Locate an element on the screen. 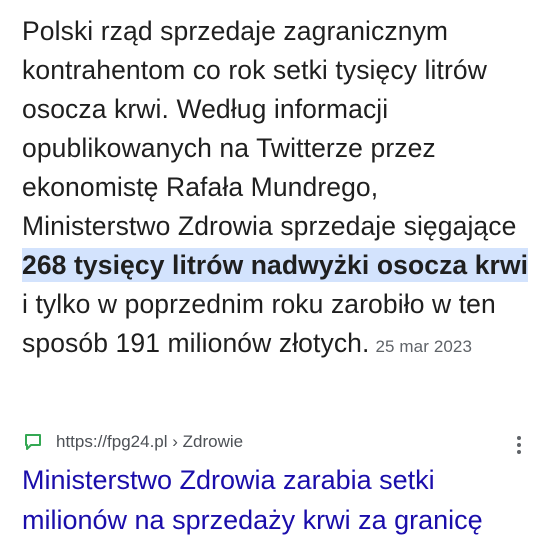 This screenshot has height=549, width=551. chat-bubble-icon is located at coordinates (33, 442).